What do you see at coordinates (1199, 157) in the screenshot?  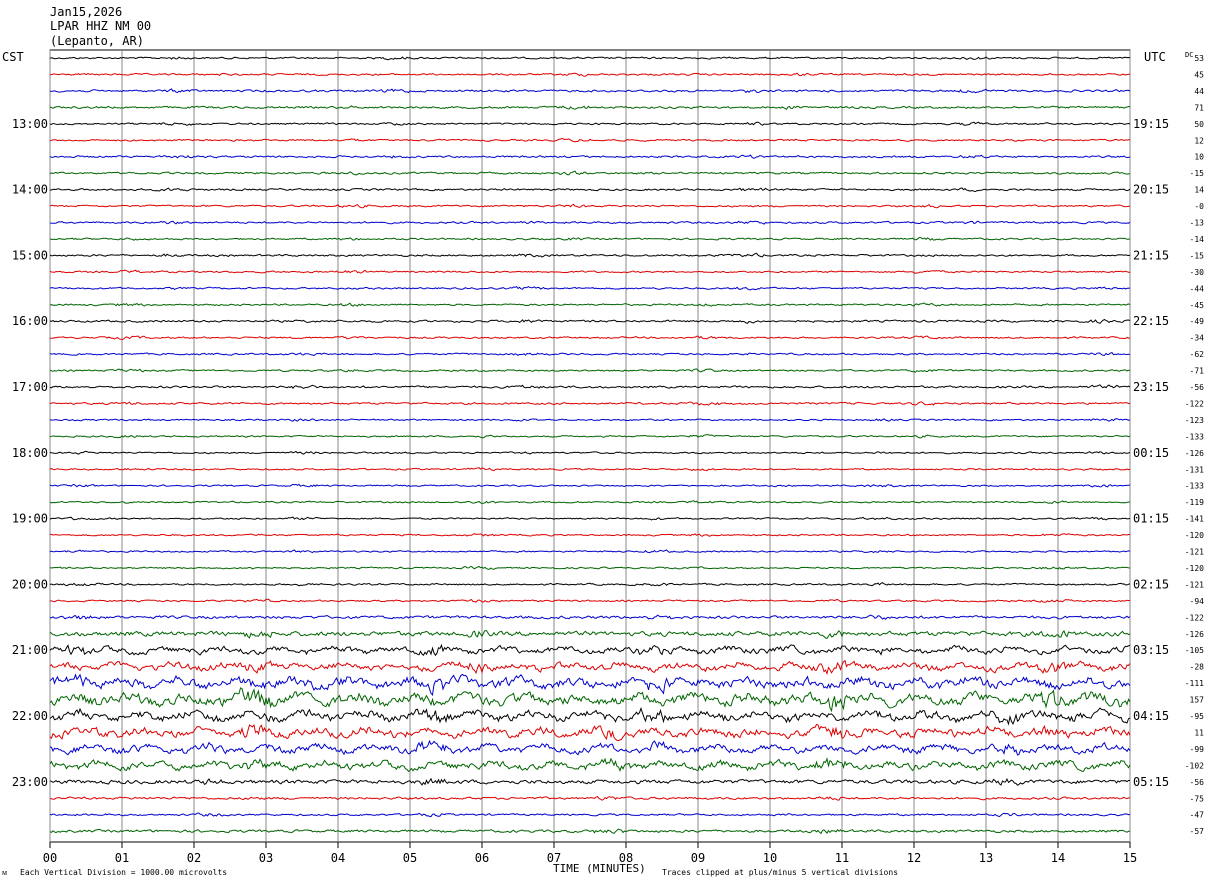 I see `dc-offset-label: 10` at bounding box center [1199, 157].